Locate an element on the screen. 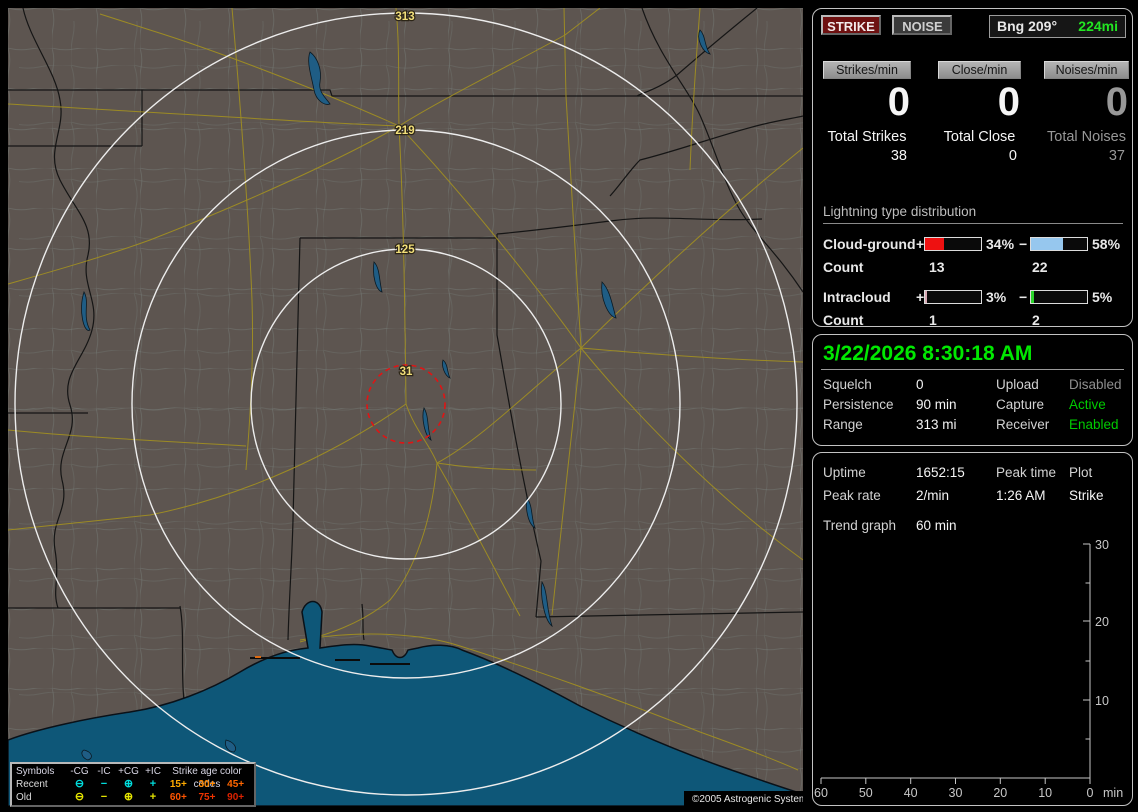 Image resolution: width=1138 pixels, height=812 pixels. noises-per-min-value: 0 is located at coordinates (1117, 102).